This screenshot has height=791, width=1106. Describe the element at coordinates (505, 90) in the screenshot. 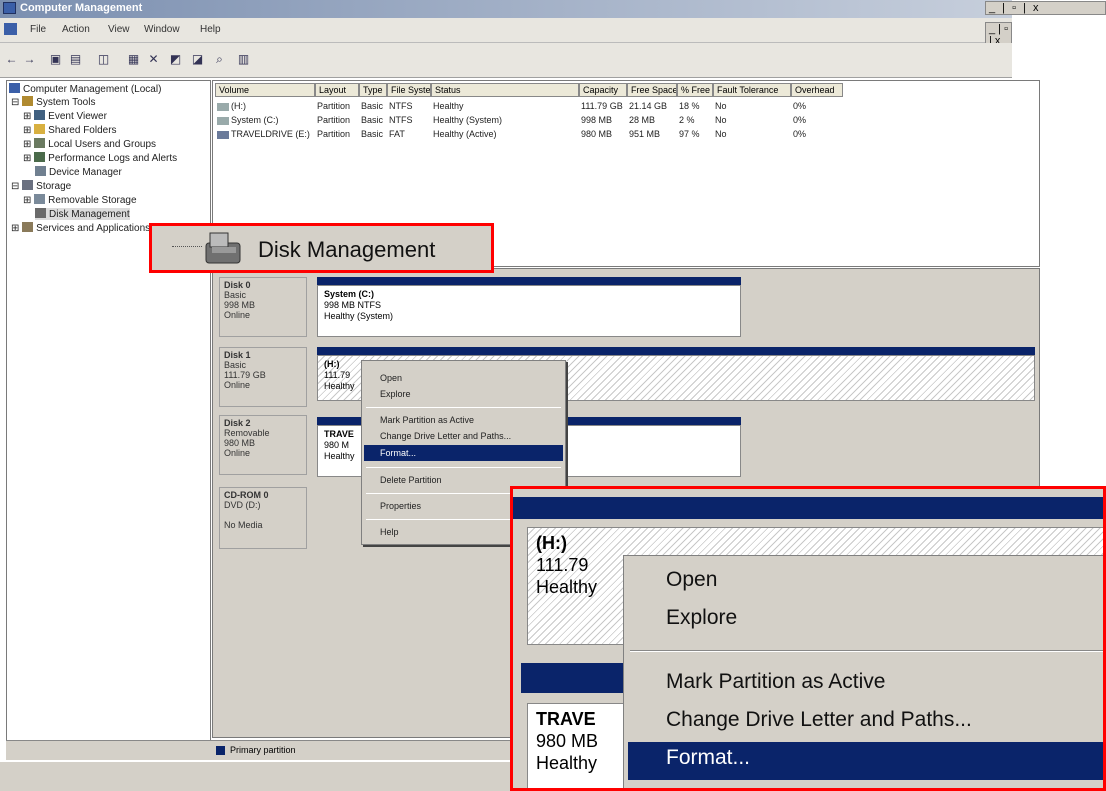

I see `column-header-status: Status` at that location.